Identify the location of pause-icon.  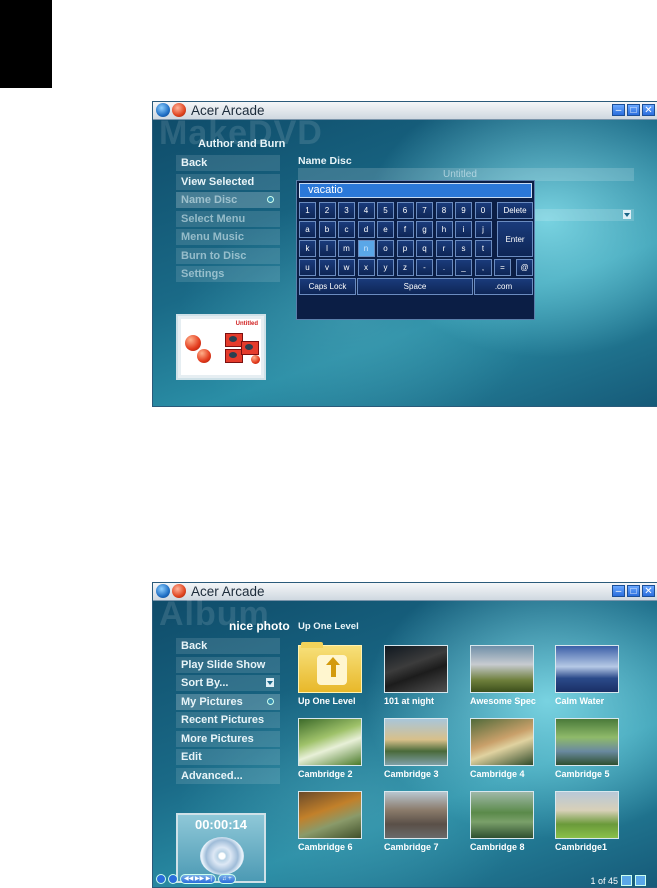
(173, 879).